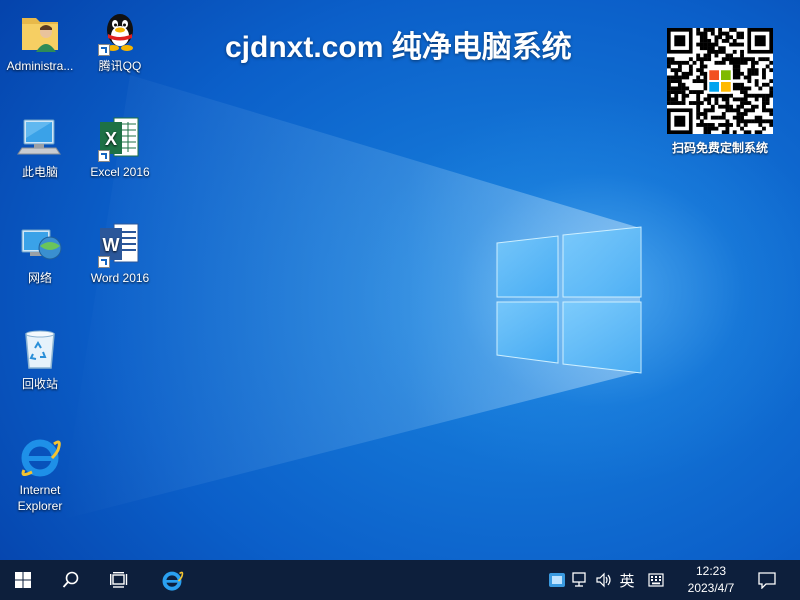 The height and width of the screenshot is (600, 800). Describe the element at coordinates (39, 172) in the screenshot. I see `desktop-icon-label: 此电脑` at that location.